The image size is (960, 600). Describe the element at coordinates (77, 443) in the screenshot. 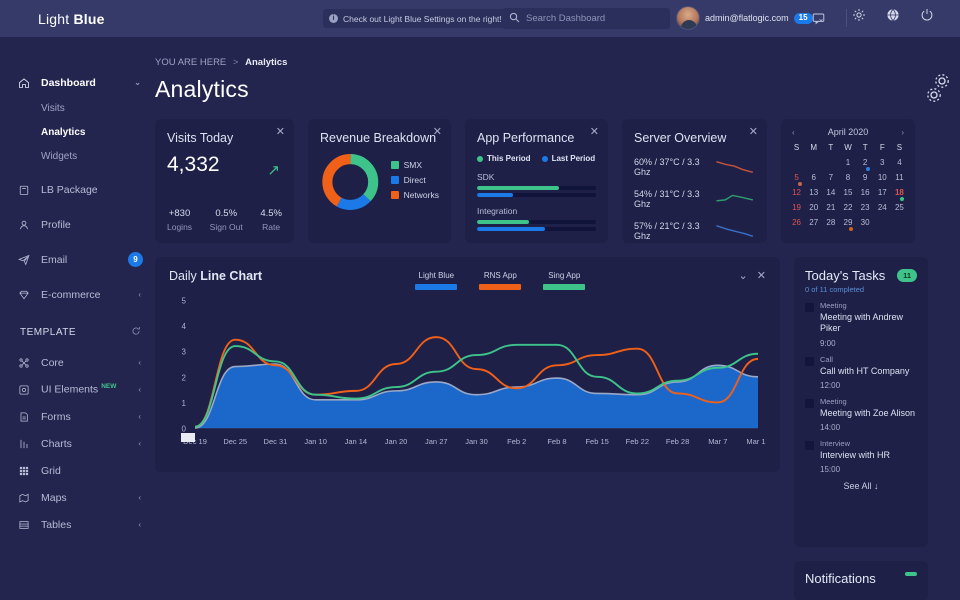

I see `sidebar-item-charts: Charts ‹` at that location.